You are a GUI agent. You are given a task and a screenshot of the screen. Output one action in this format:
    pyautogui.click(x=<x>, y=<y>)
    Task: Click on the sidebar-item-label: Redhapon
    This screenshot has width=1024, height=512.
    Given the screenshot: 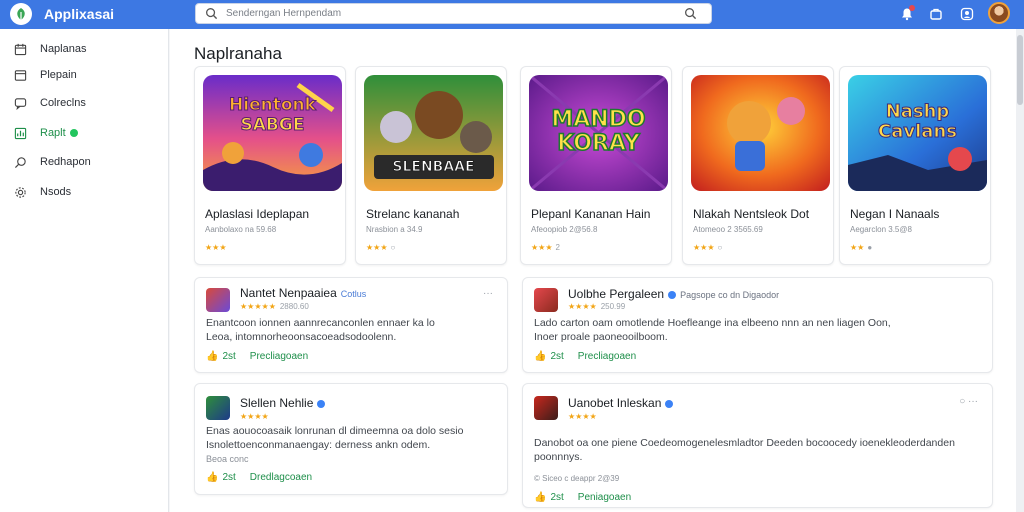 What is the action you would take?
    pyautogui.click(x=65, y=162)
    